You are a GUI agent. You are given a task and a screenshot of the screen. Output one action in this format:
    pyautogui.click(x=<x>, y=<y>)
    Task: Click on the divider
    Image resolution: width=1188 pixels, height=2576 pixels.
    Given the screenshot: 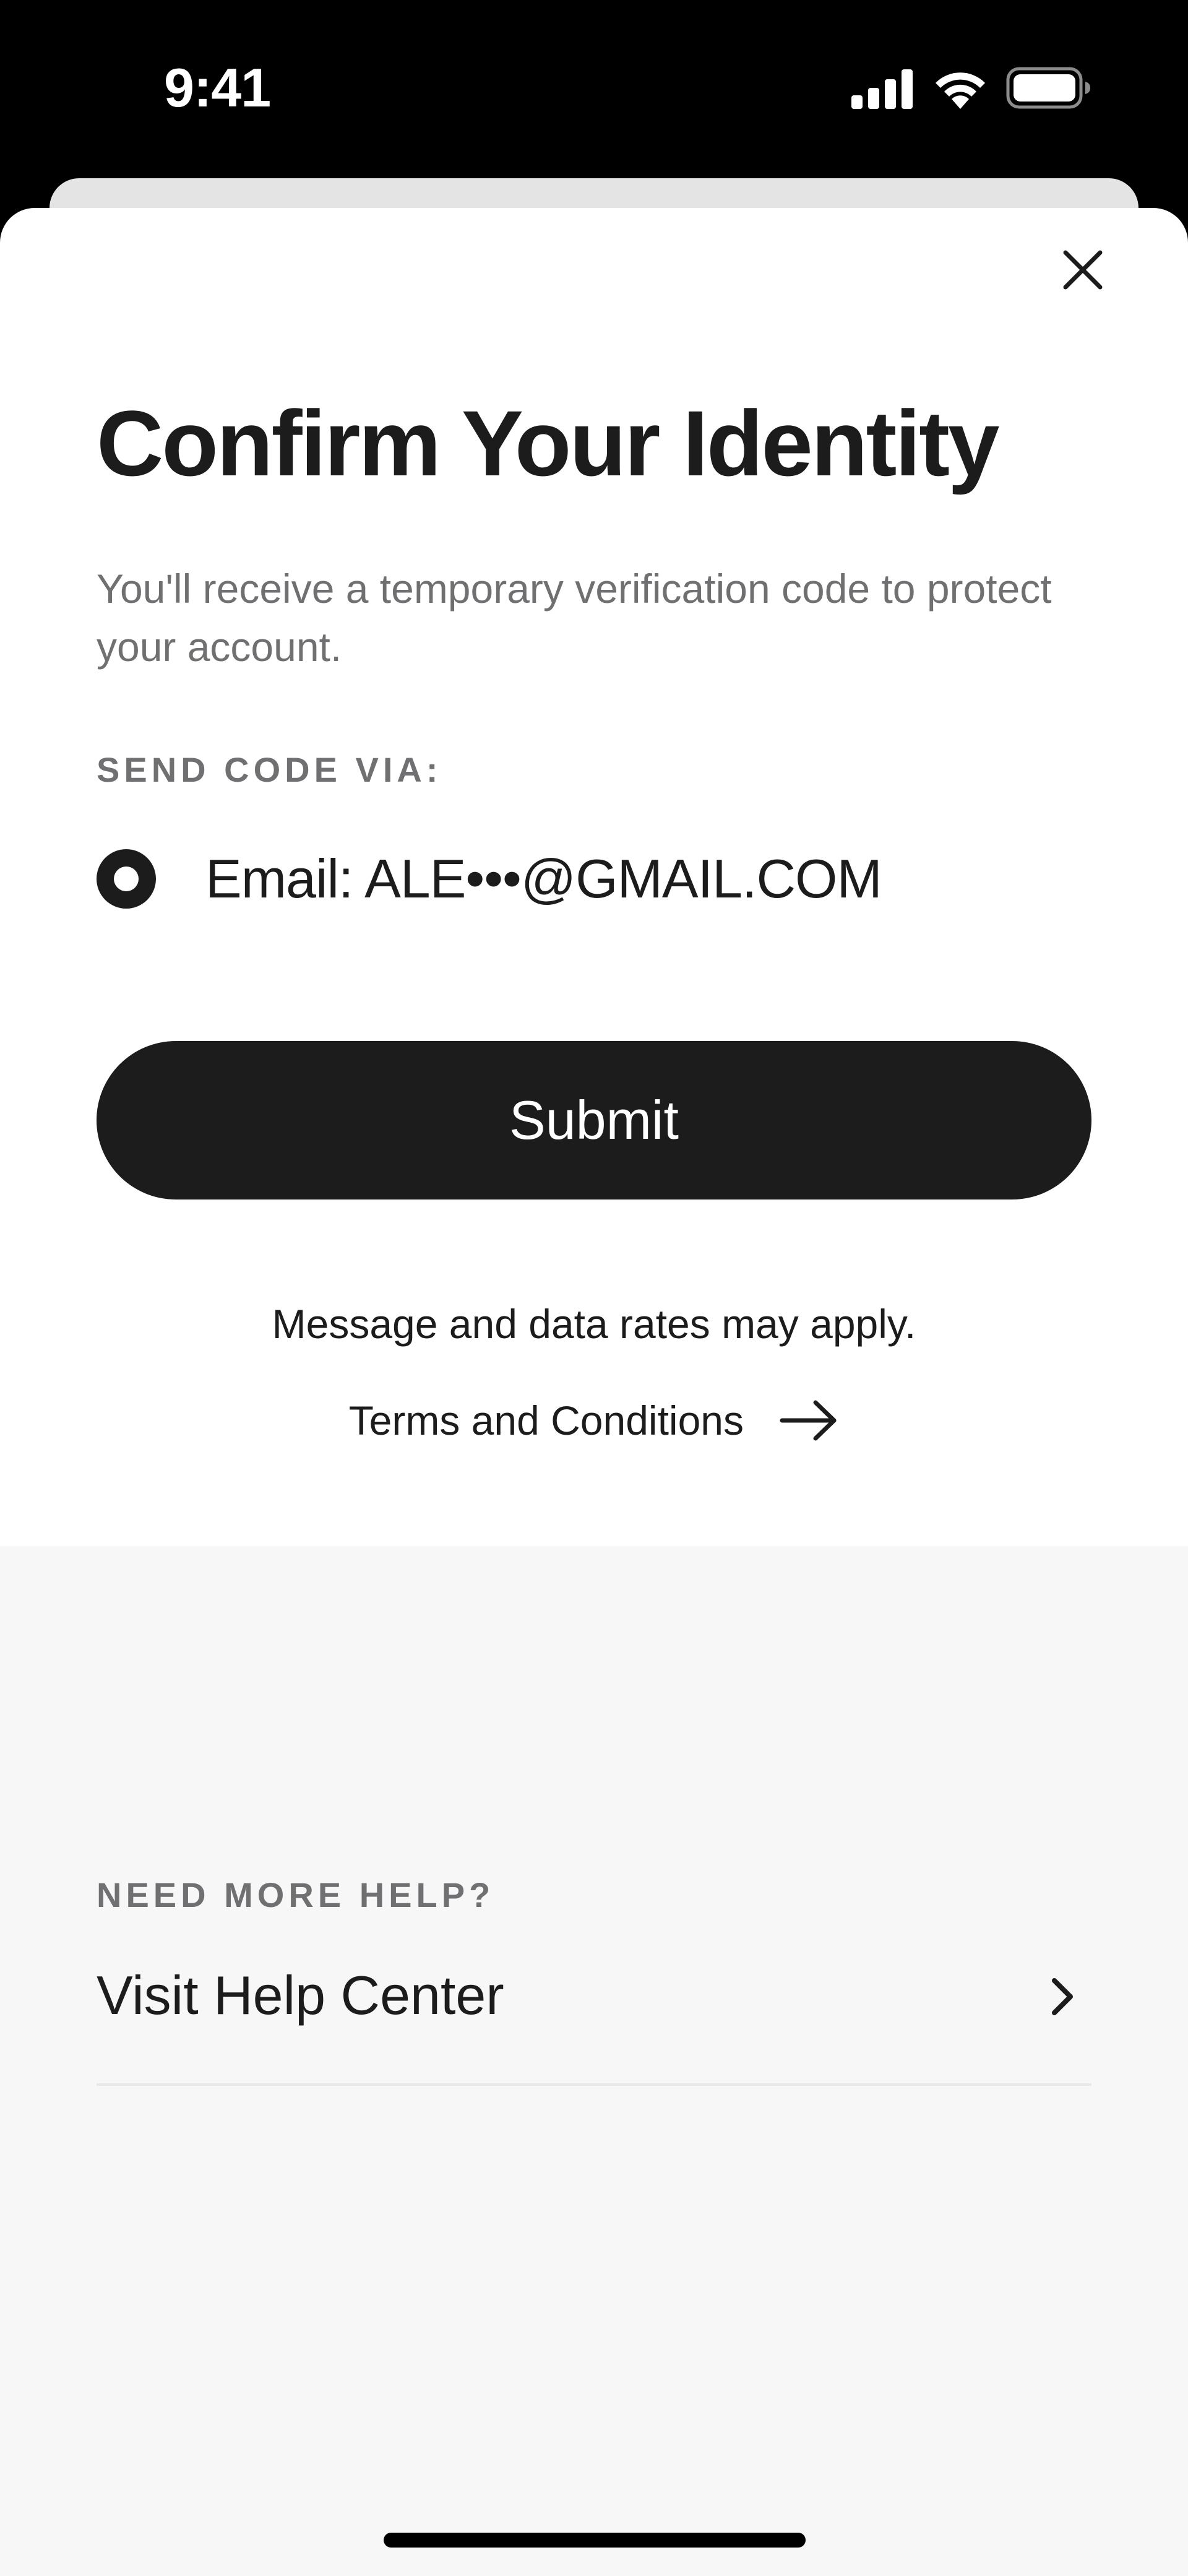 What is the action you would take?
    pyautogui.click(x=594, y=2084)
    